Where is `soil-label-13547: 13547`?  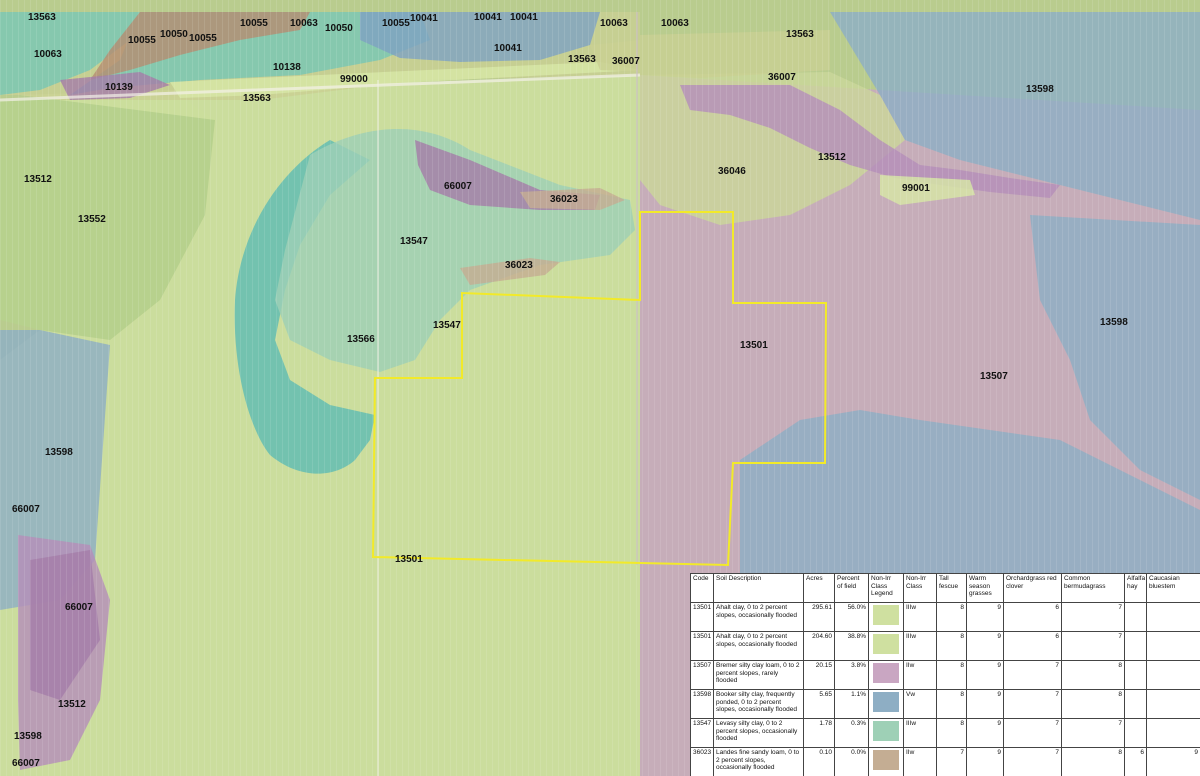
soil-label-13547: 13547 is located at coordinates (414, 241).